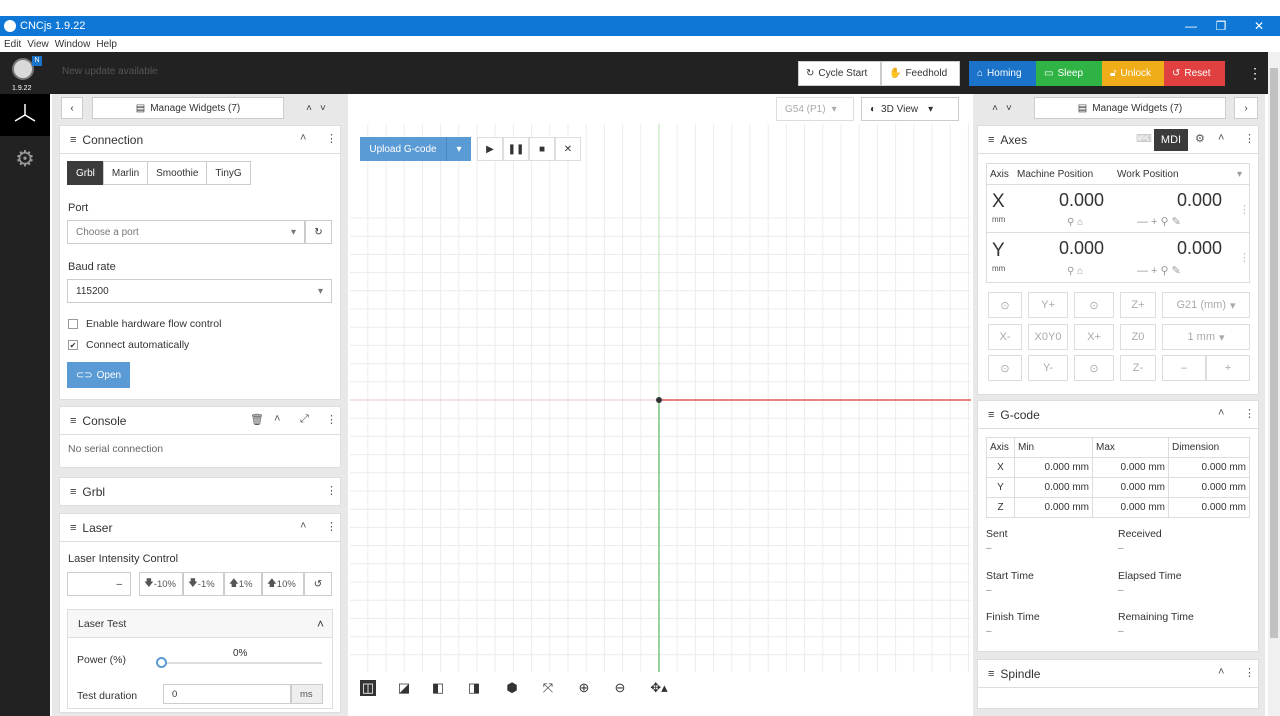  I want to click on view-front-icon: ◪, so click(404, 688).